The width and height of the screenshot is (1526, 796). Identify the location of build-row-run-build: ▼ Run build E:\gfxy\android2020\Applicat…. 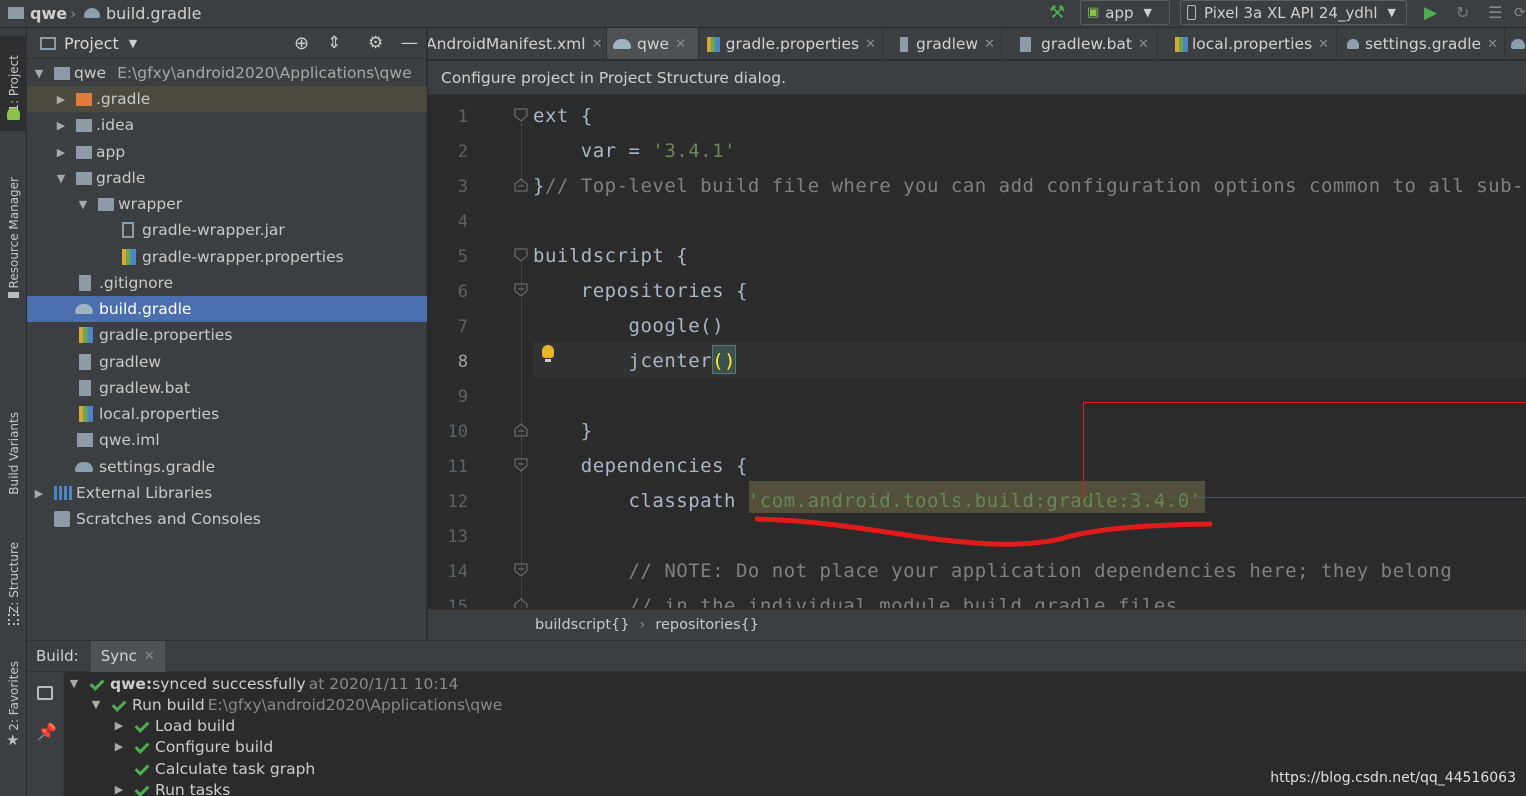
(296, 704).